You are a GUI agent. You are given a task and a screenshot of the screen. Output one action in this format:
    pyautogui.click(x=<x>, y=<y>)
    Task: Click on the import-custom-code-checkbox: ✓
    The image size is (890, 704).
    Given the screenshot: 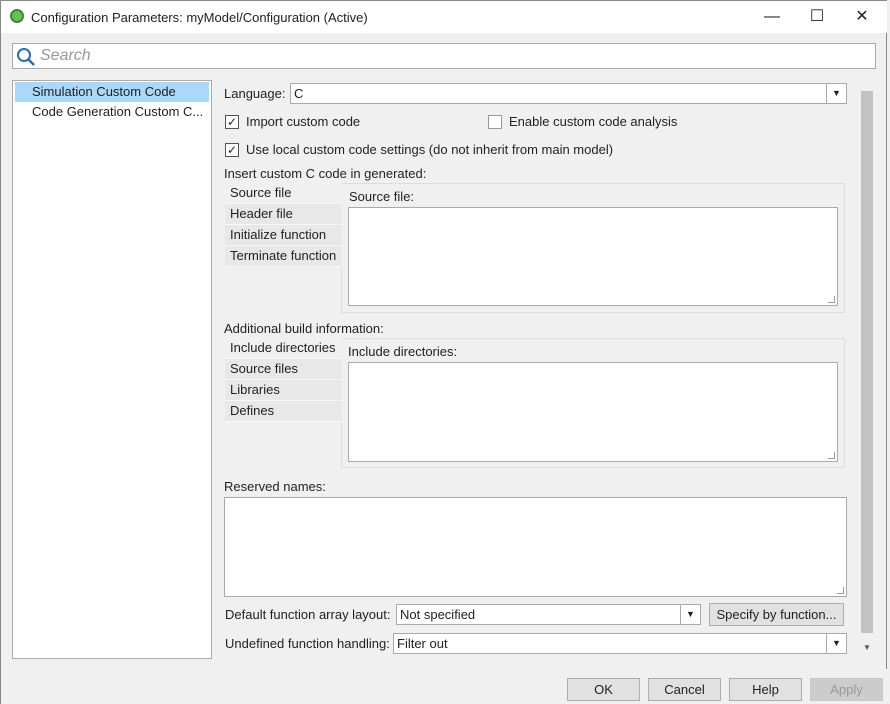 What is the action you would take?
    pyautogui.click(x=232, y=122)
    